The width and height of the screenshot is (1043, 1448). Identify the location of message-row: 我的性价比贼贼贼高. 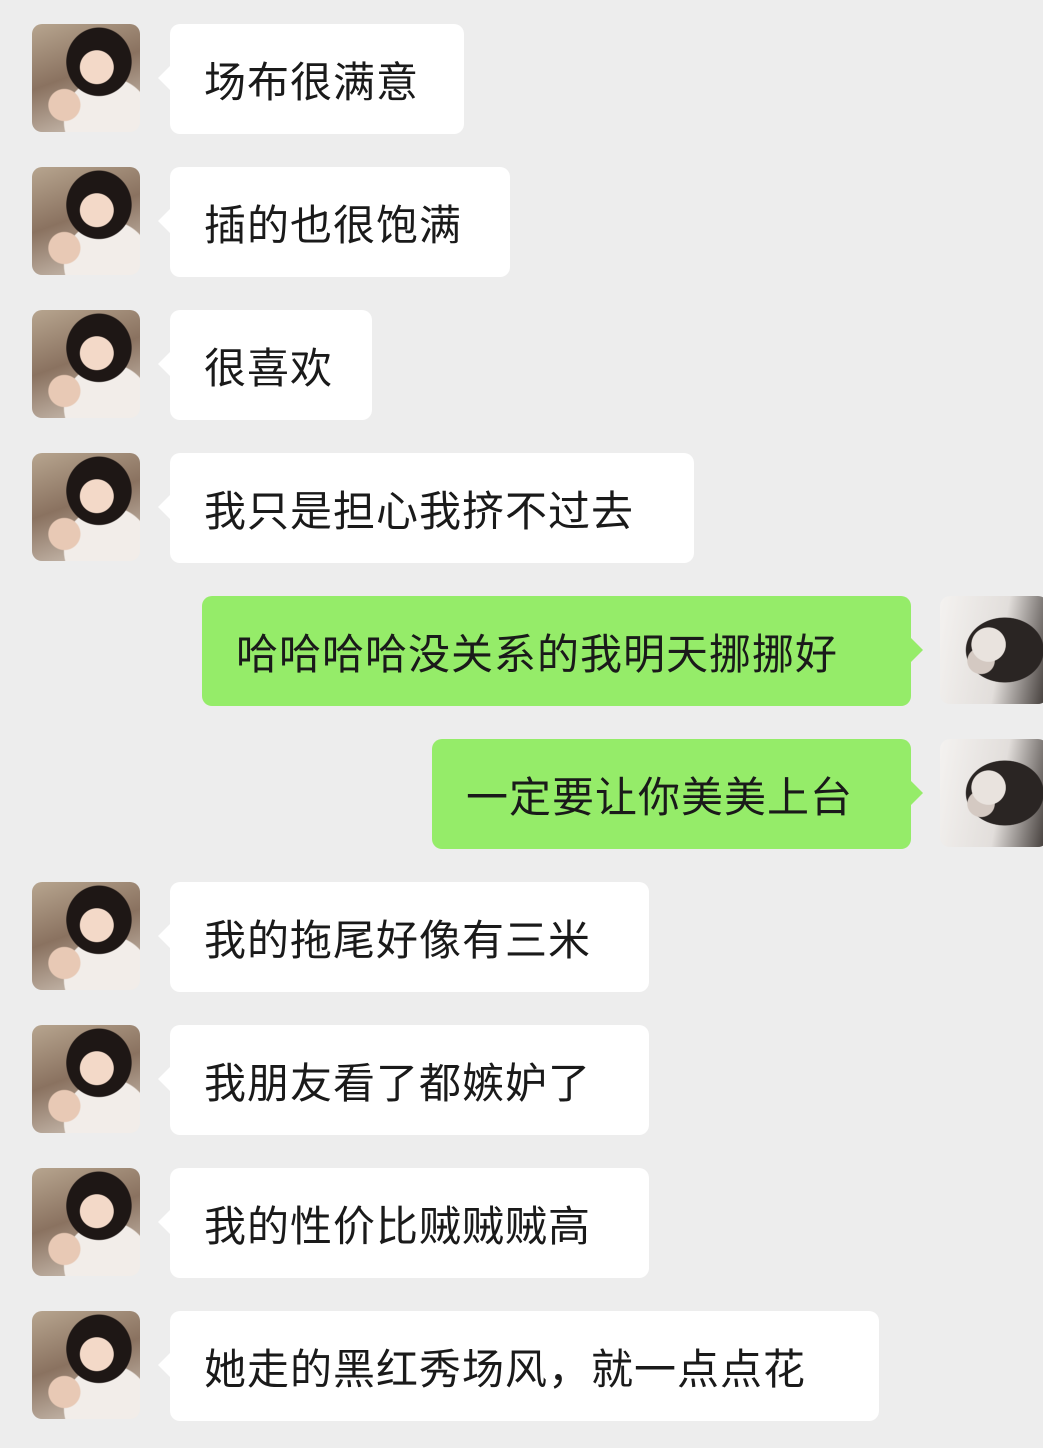
(521, 1223).